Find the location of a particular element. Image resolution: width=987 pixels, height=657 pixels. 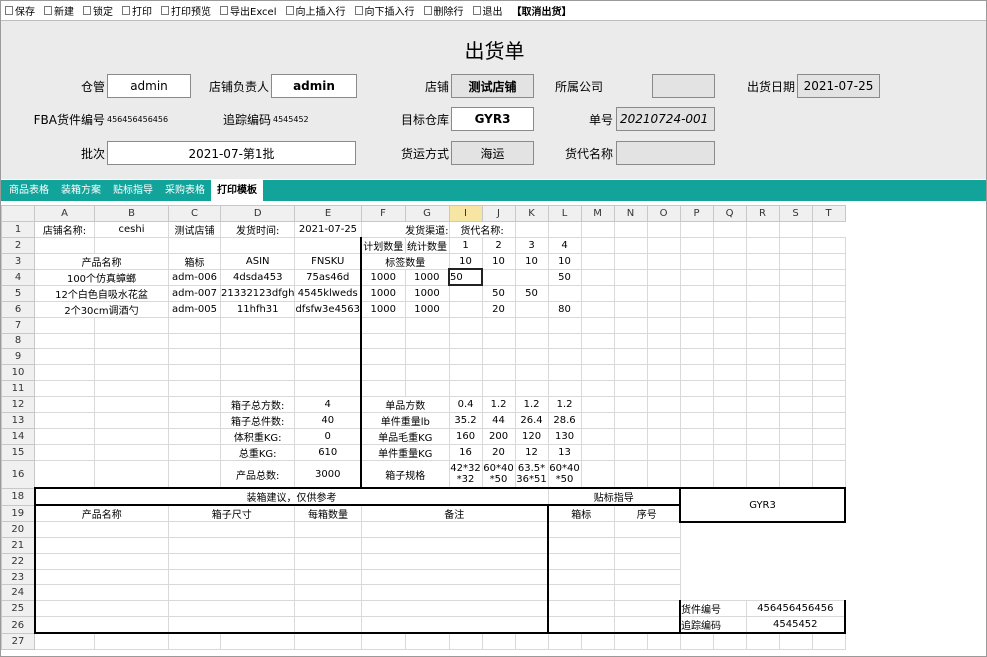

cell: 80 is located at coordinates (564, 309).